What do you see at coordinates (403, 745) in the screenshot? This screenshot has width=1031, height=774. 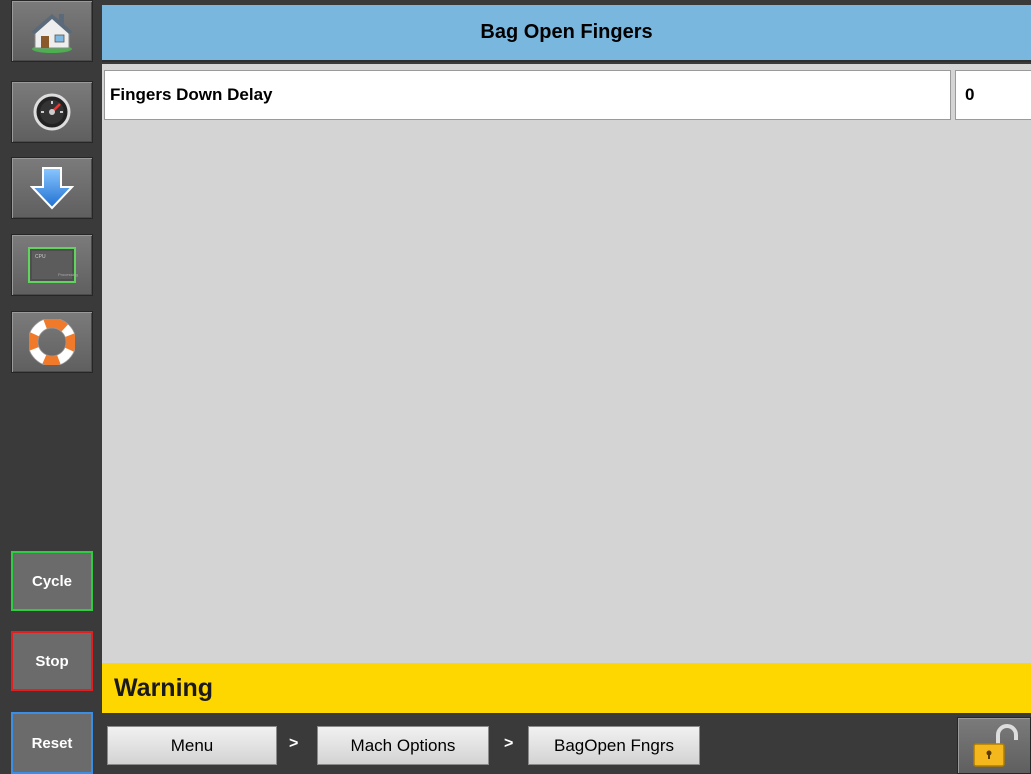 I see `breadcrumb-mach-options: Mach Options` at bounding box center [403, 745].